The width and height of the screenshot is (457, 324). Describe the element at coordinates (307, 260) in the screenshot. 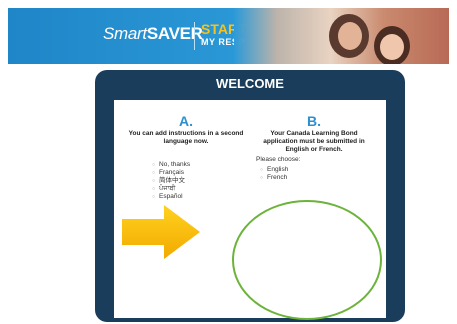

I see `highlight-circle` at that location.